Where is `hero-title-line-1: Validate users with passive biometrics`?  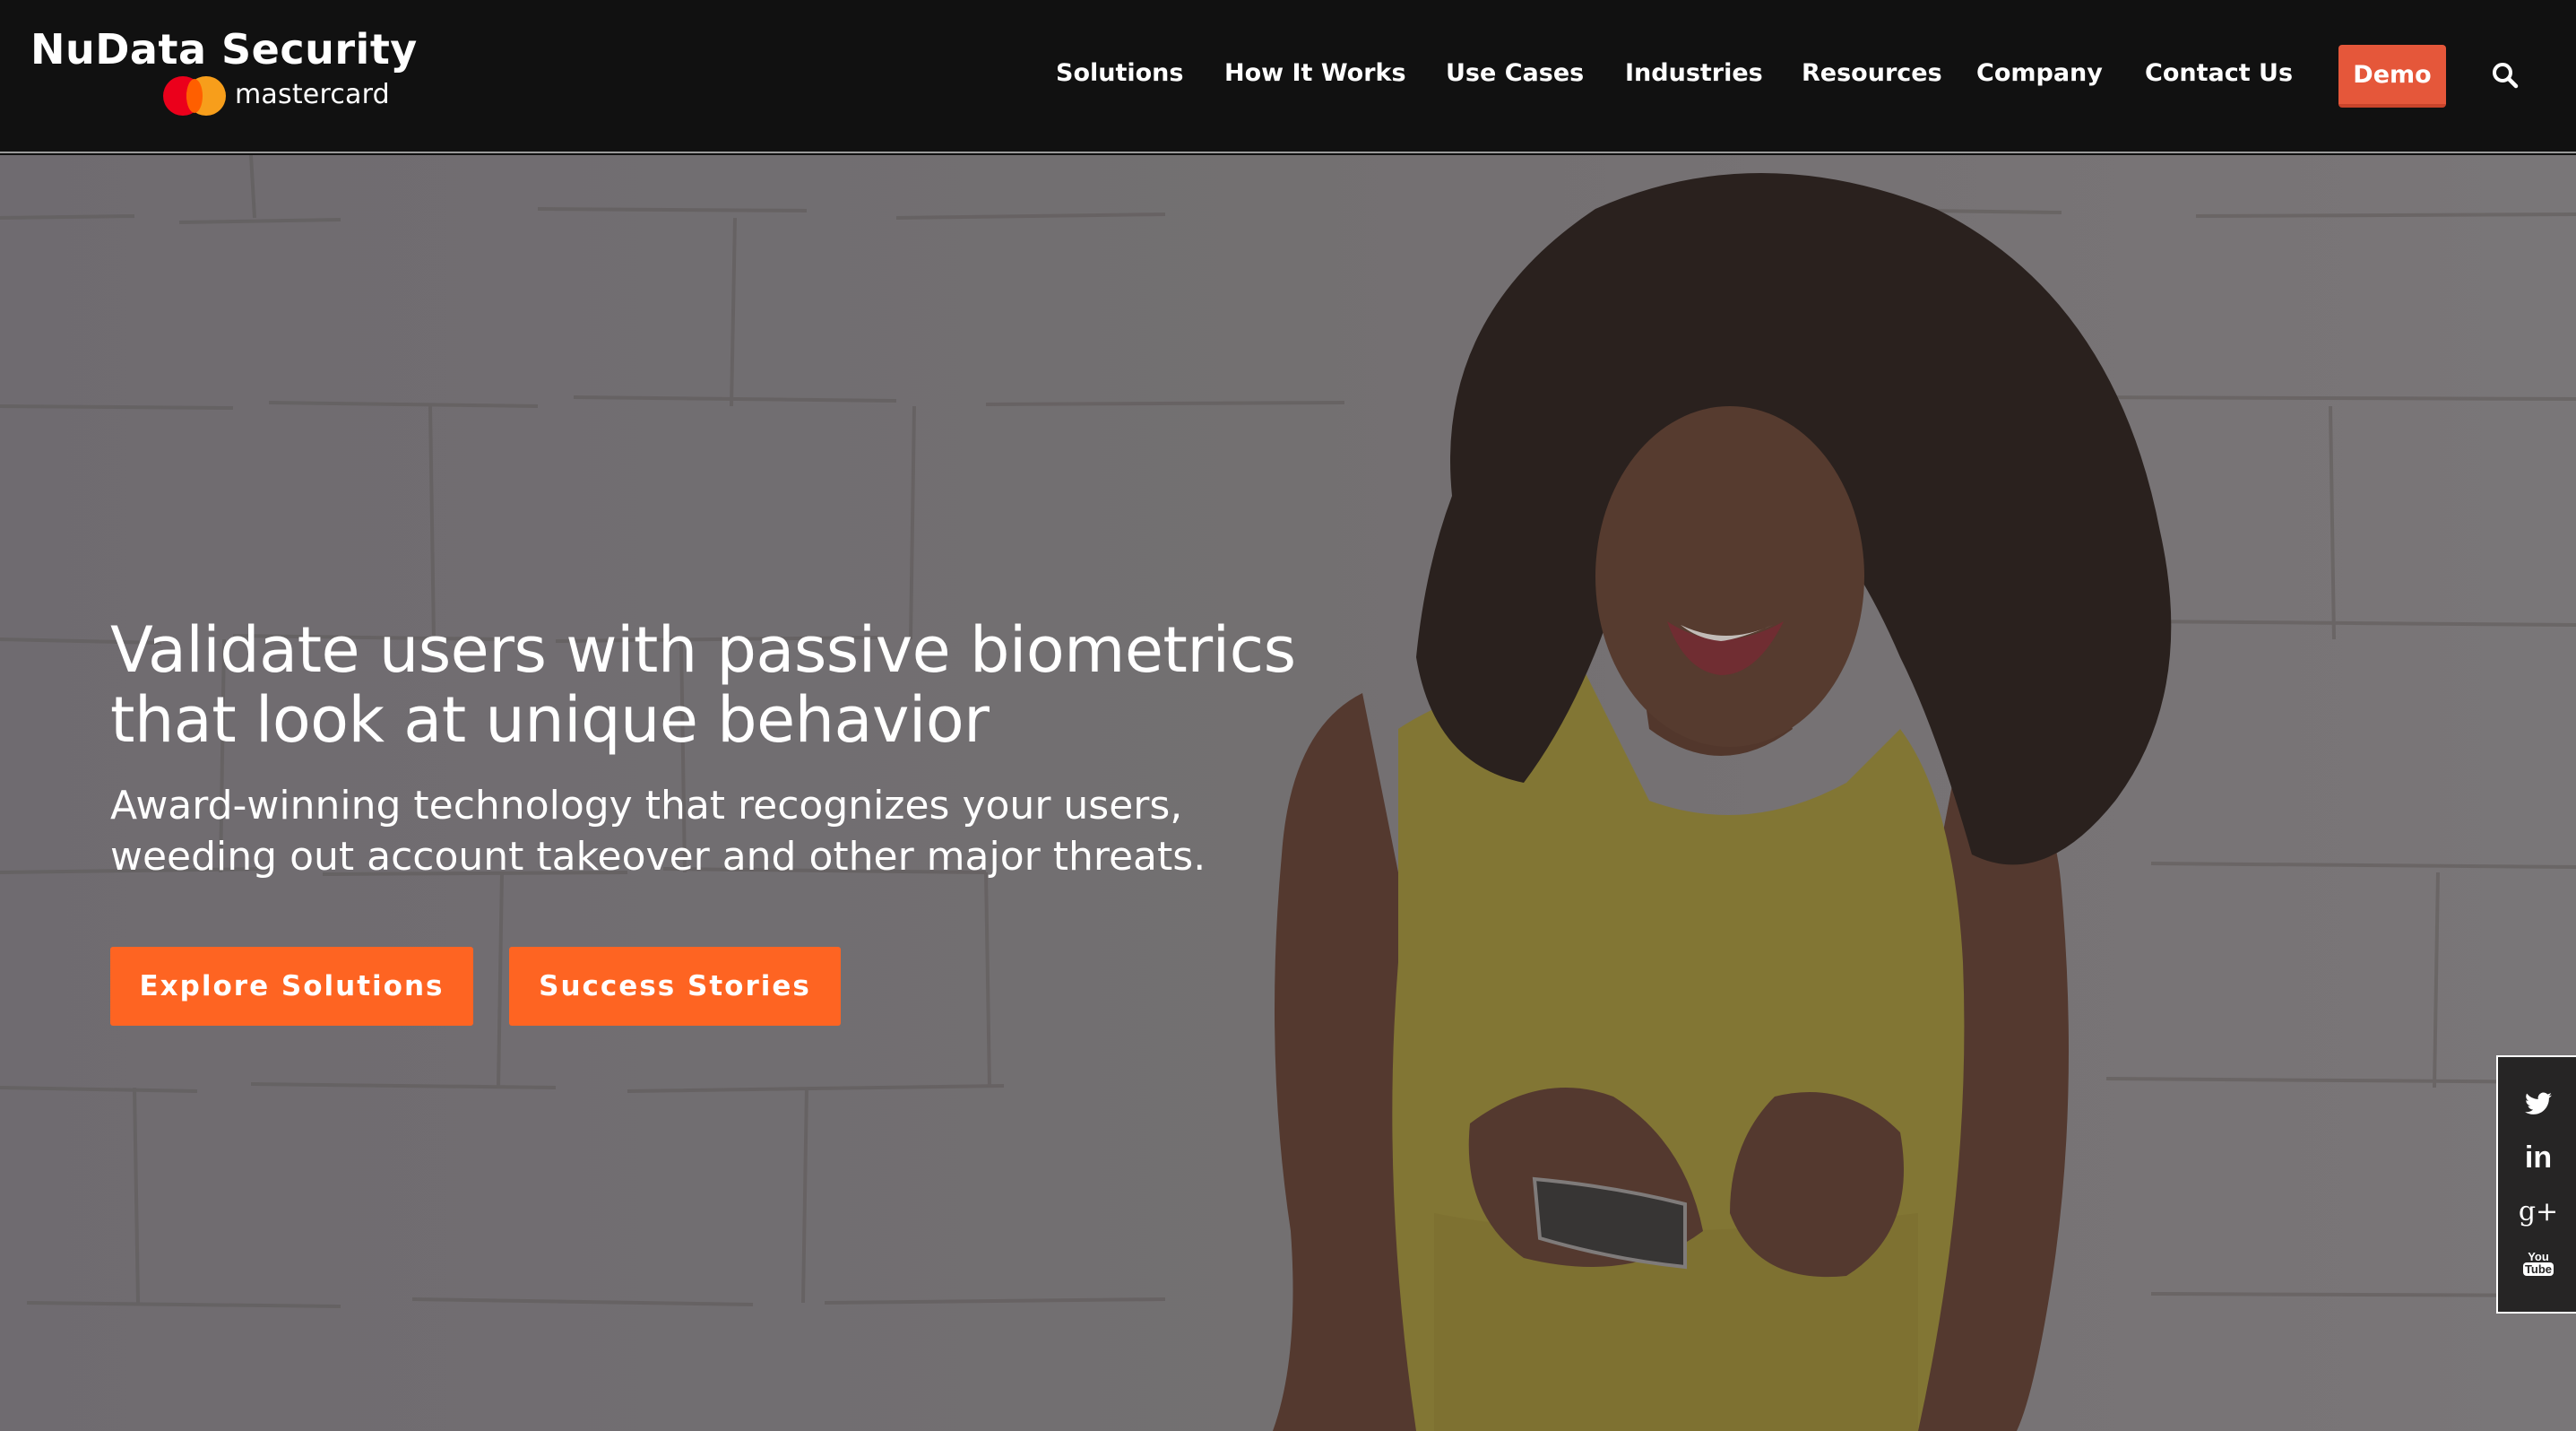
hero-title-line-1: Validate users with passive biometrics is located at coordinates (703, 650).